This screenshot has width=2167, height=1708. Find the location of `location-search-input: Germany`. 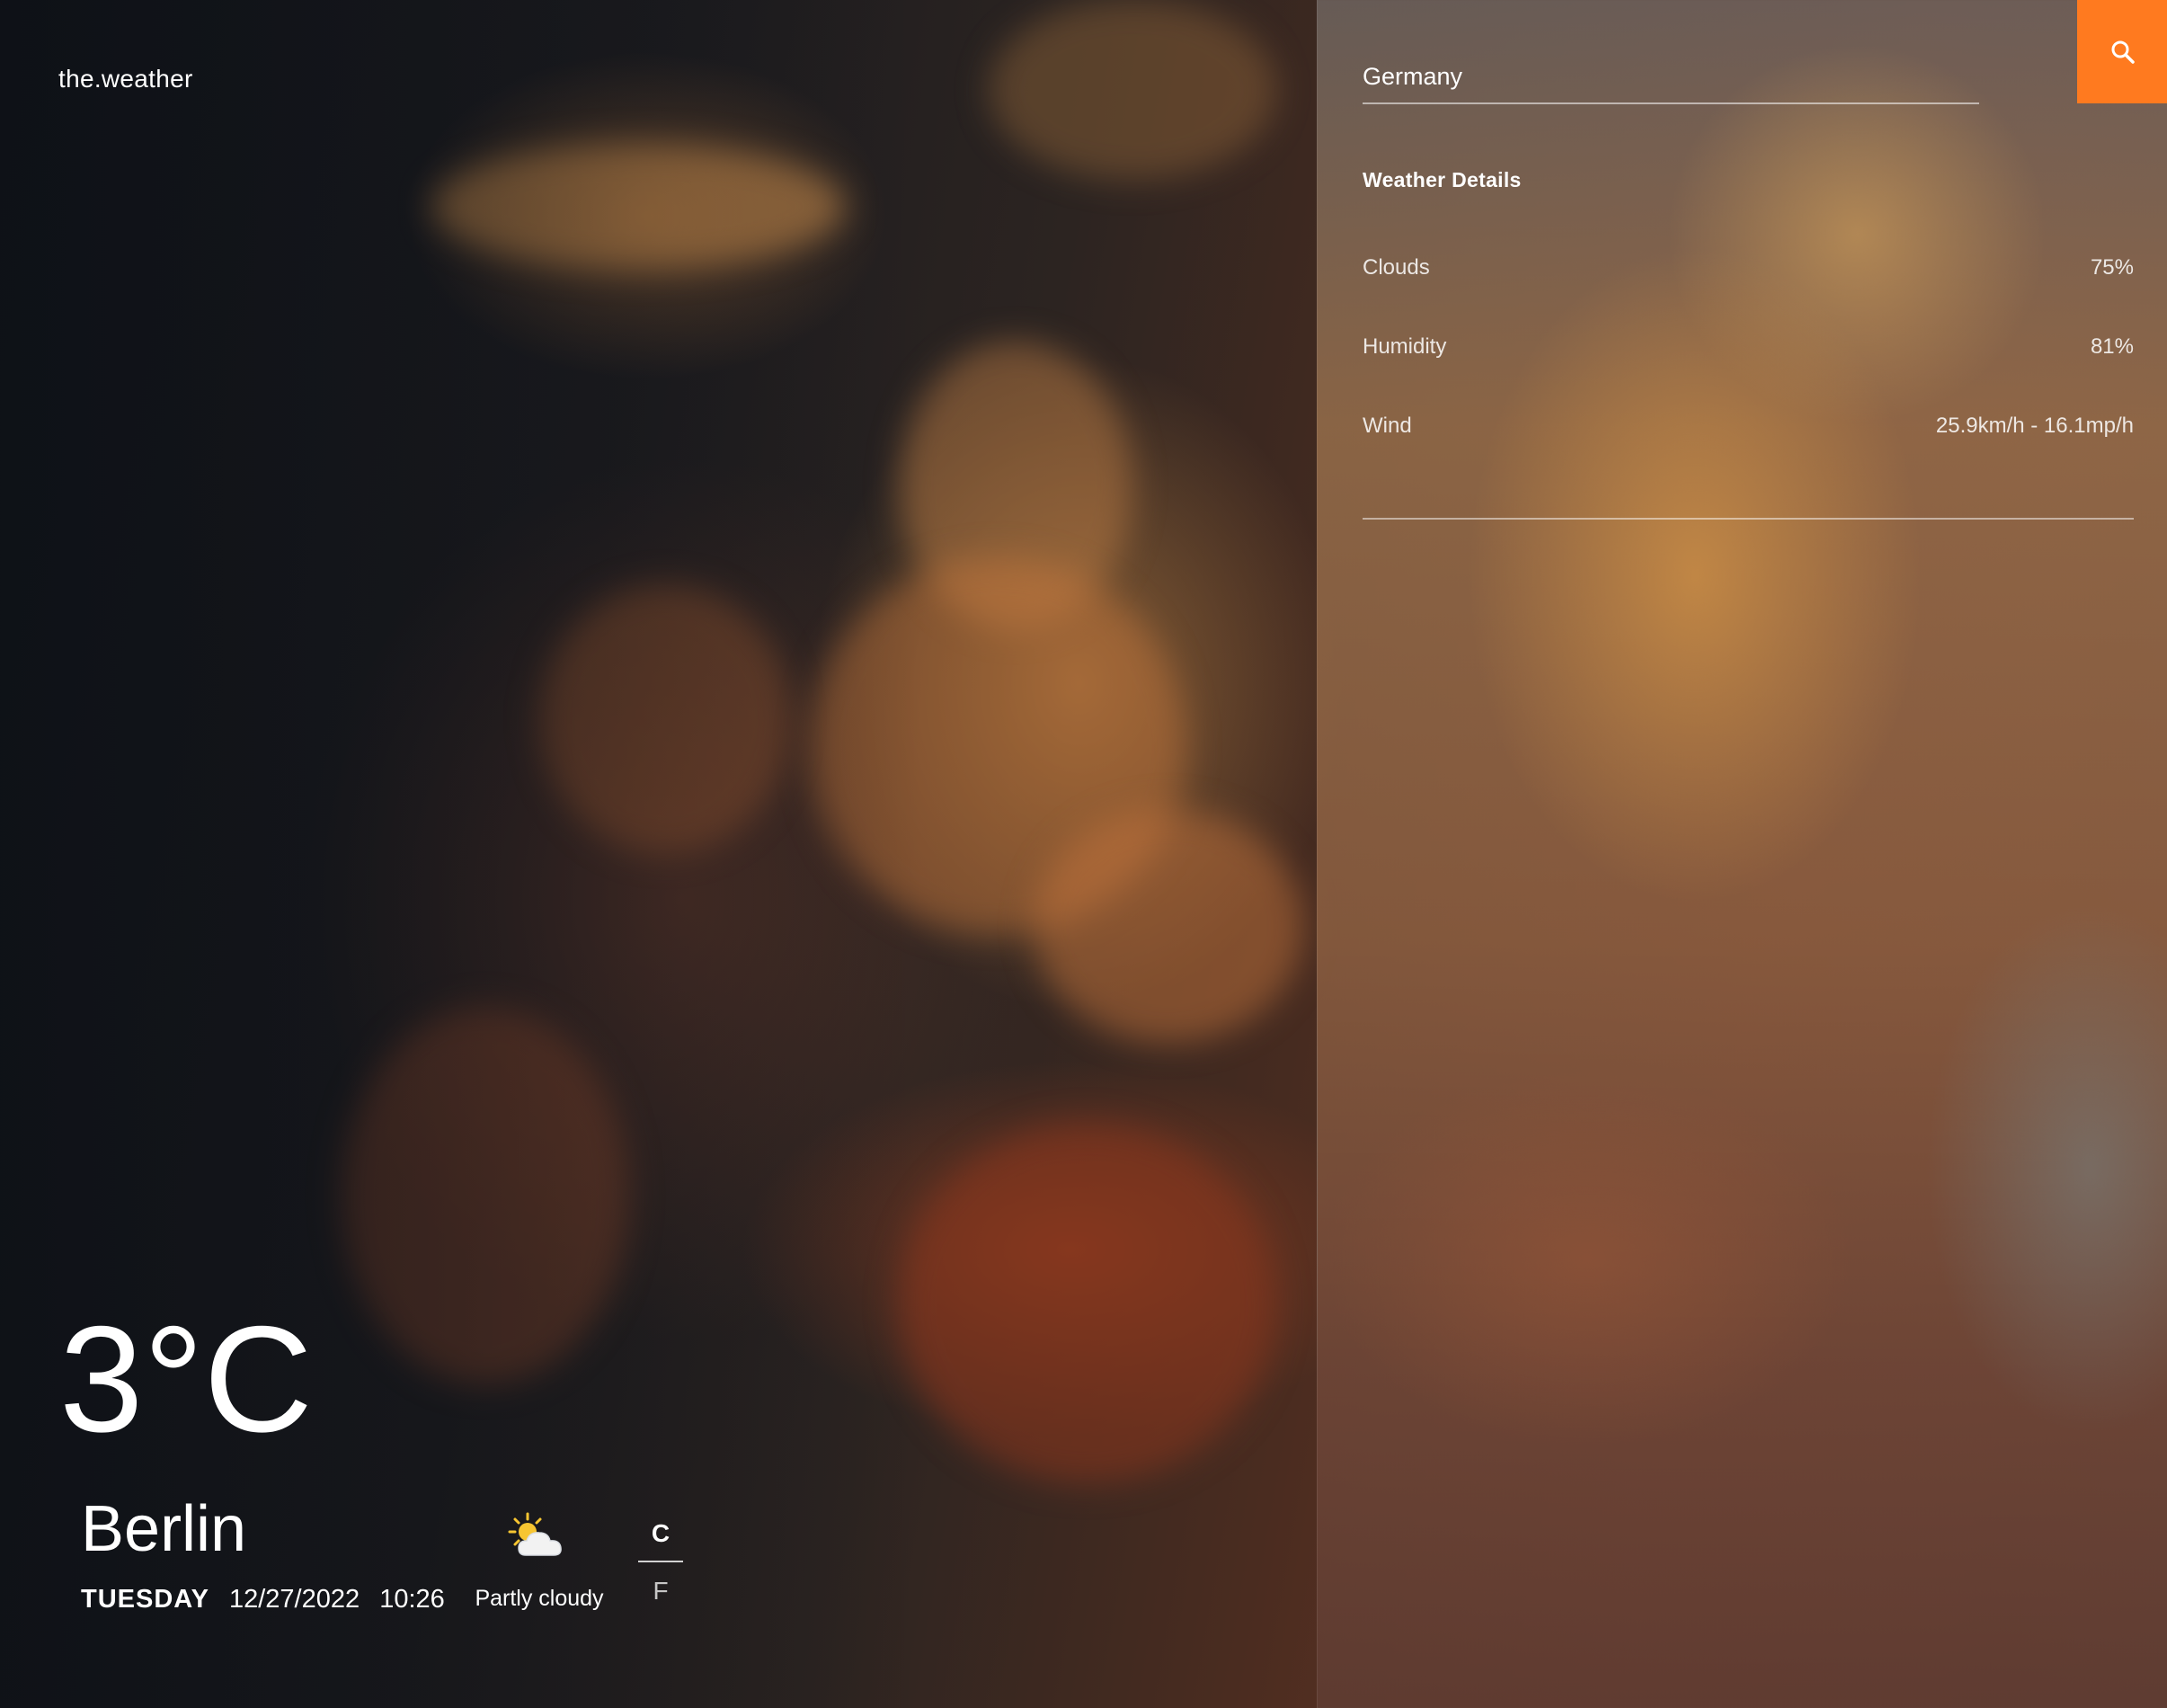

location-search-input: Germany is located at coordinates (1671, 82).